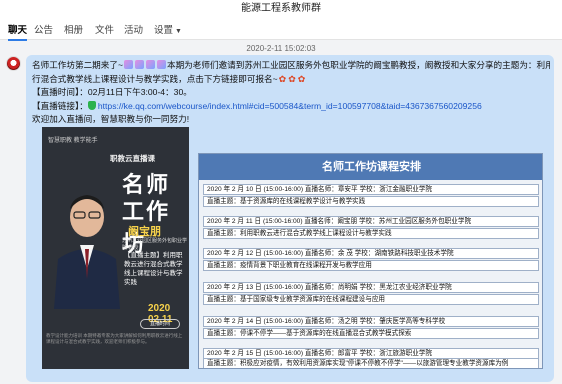 Image resolution: width=562 pixels, height=384 pixels. Describe the element at coordinates (133, 29) in the screenshot. I see `tab-activities: 活动` at that location.